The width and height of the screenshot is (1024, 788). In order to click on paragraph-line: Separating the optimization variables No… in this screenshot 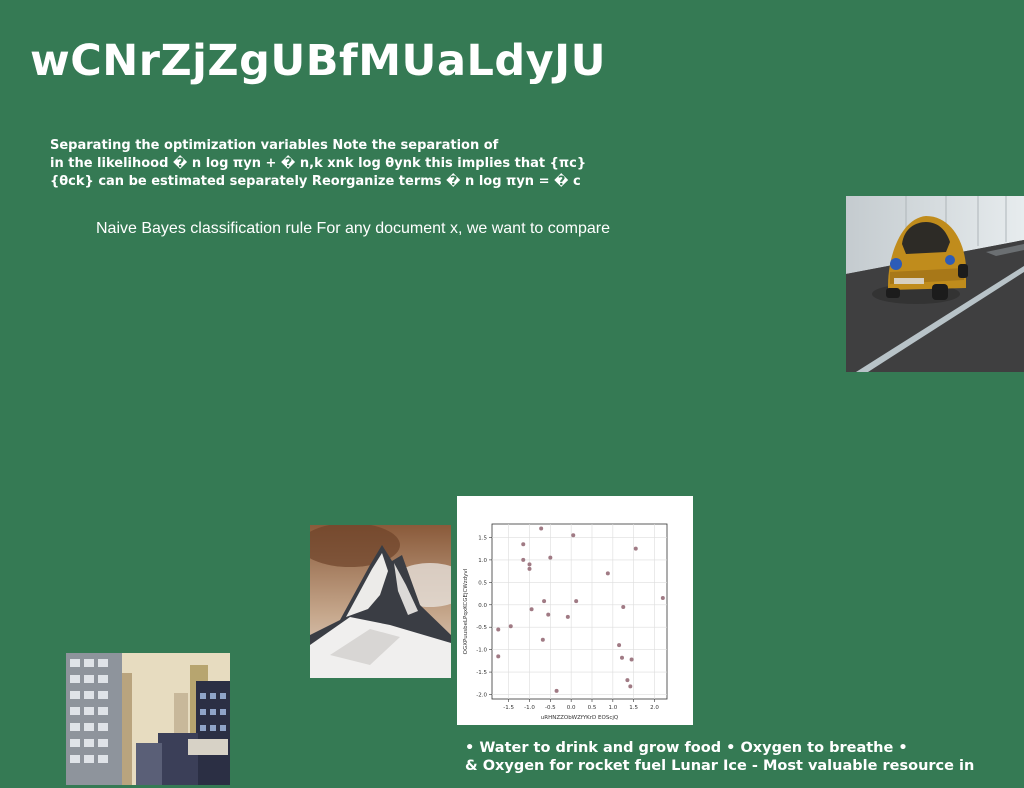, I will do `click(274, 145)`.